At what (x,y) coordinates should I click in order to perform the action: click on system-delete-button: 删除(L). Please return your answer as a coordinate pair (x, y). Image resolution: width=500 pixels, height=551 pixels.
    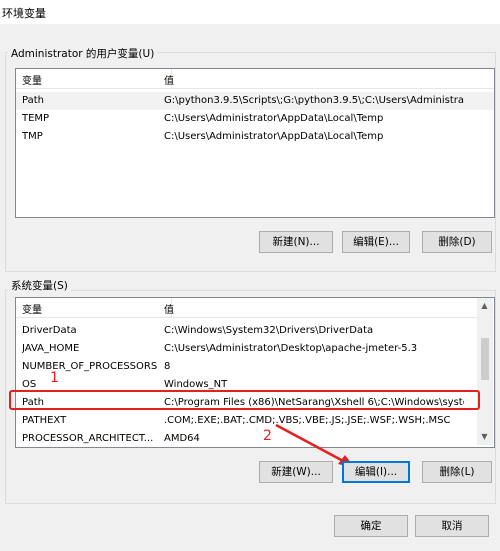
    Looking at the image, I should click on (457, 472).